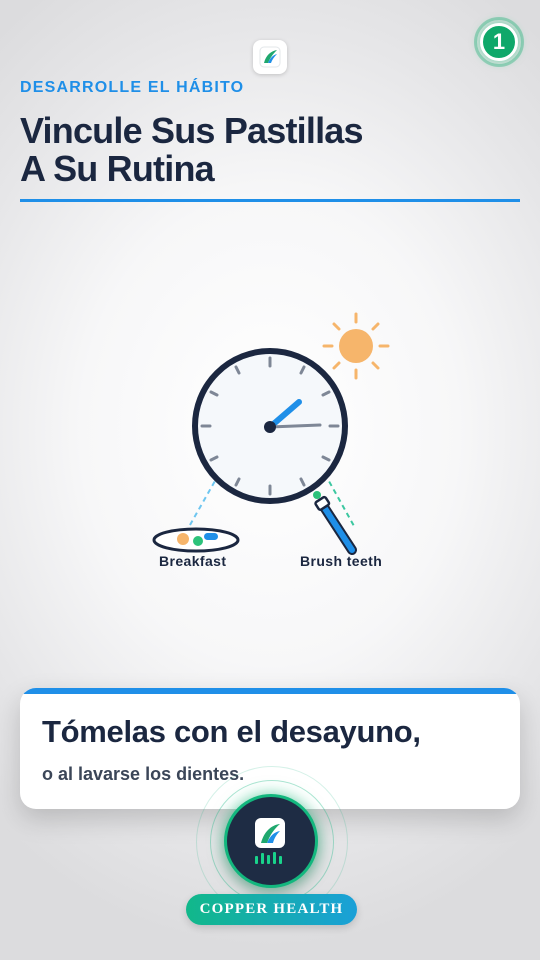 This screenshot has width=540, height=960. What do you see at coordinates (270, 57) in the screenshot?
I see `app-logo-icon` at bounding box center [270, 57].